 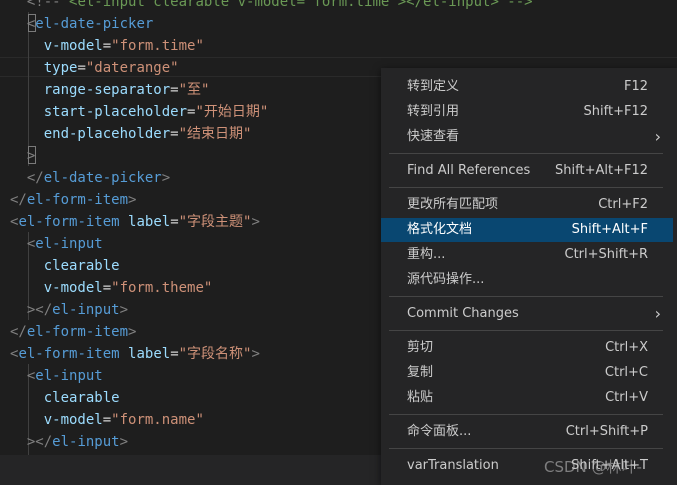 I want to click on code-line: </el-form-item>, so click(x=73, y=332).